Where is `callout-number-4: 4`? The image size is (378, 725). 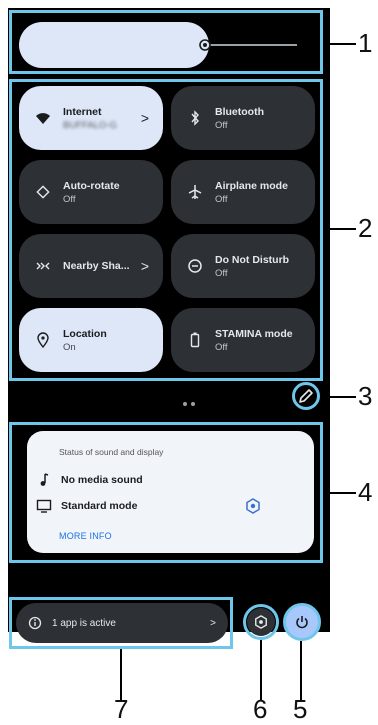 callout-number-4: 4 is located at coordinates (365, 492).